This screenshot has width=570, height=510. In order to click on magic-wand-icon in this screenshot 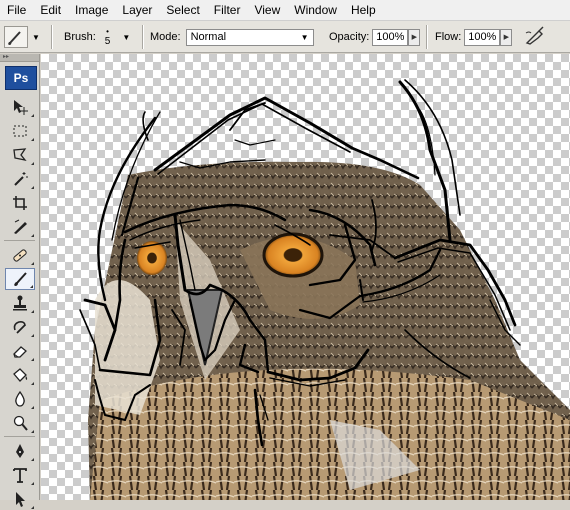, I will do `click(21, 179)`.